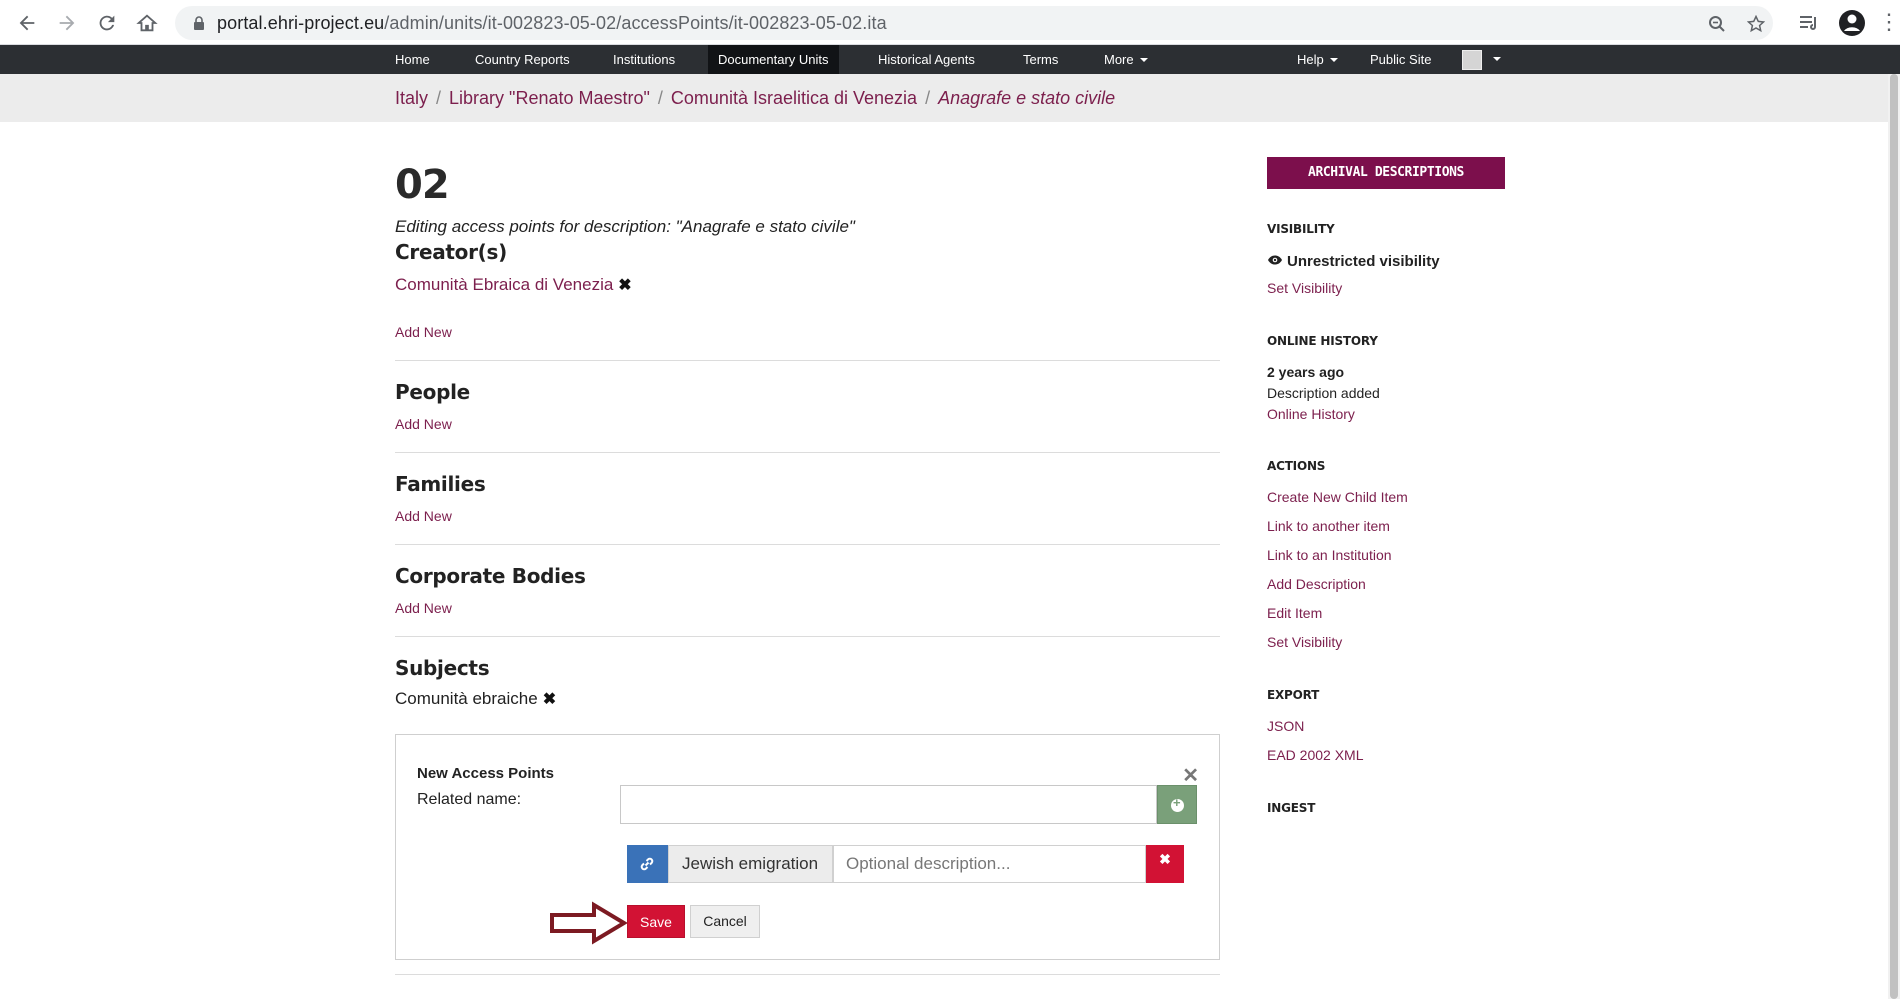 The width and height of the screenshot is (1900, 999). Describe the element at coordinates (1165, 864) in the screenshot. I see `remove-access-point-button: ✖` at that location.